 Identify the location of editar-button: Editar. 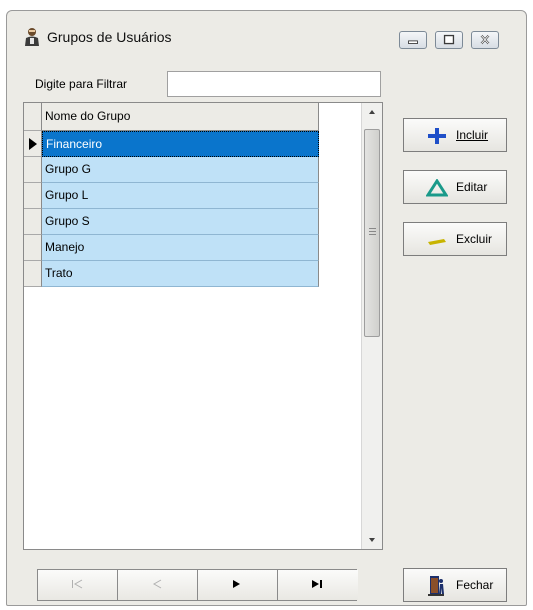
(455, 187).